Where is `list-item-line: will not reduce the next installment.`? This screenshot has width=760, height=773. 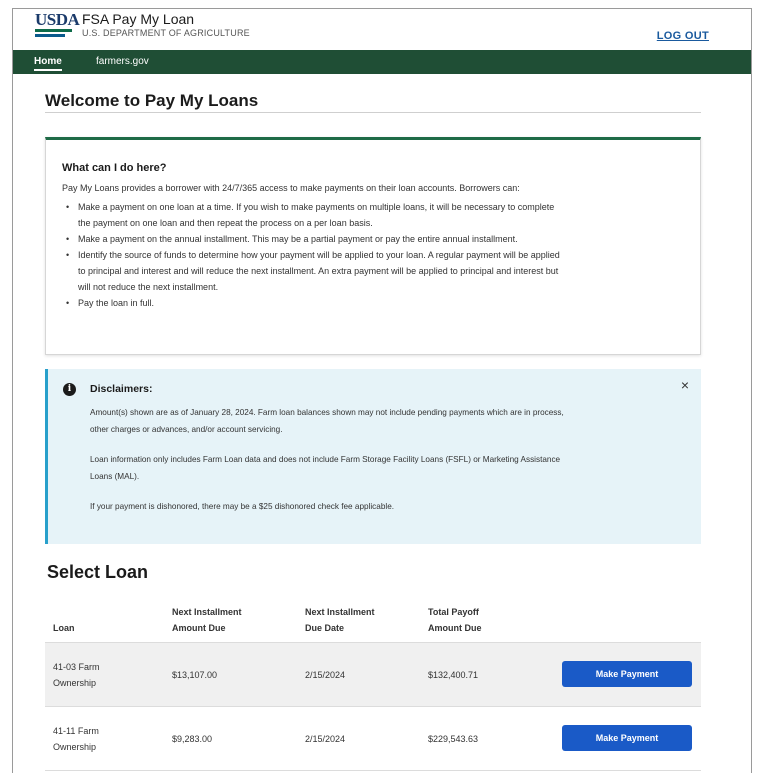 list-item-line: will not reduce the next installment. is located at coordinates (148, 287).